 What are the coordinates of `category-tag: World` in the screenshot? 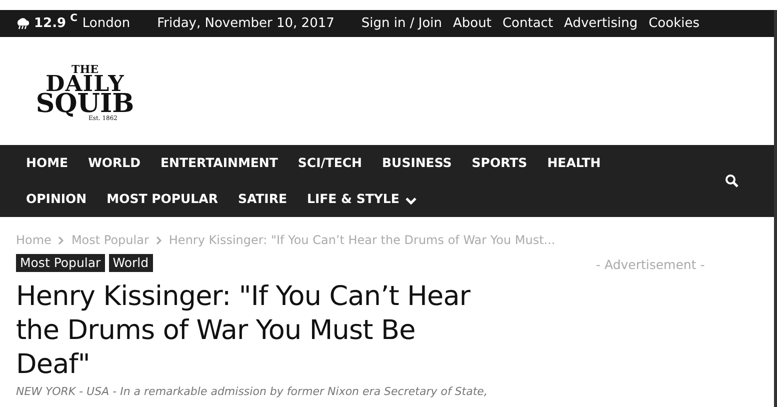 It's located at (130, 263).